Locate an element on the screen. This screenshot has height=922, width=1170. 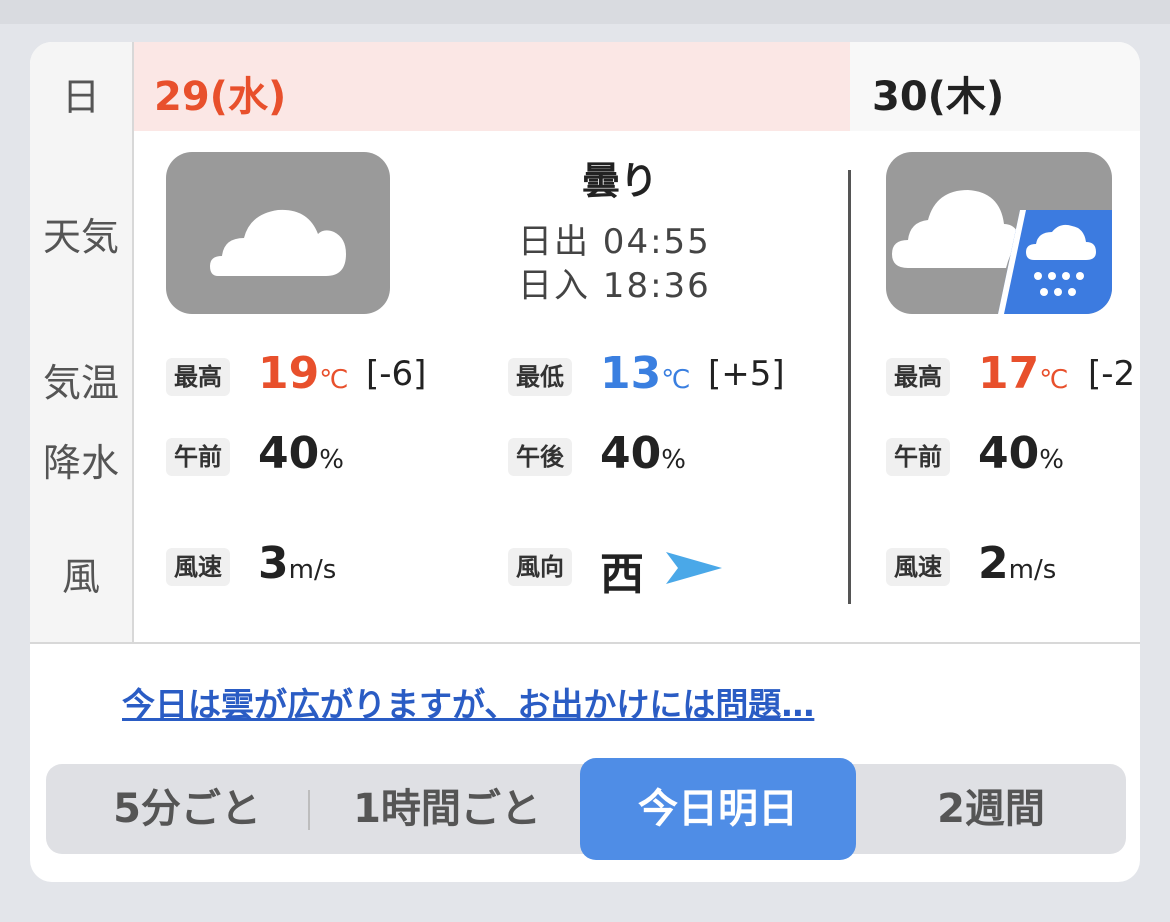
wind-direction-arrow-icon is located at coordinates (694, 570).